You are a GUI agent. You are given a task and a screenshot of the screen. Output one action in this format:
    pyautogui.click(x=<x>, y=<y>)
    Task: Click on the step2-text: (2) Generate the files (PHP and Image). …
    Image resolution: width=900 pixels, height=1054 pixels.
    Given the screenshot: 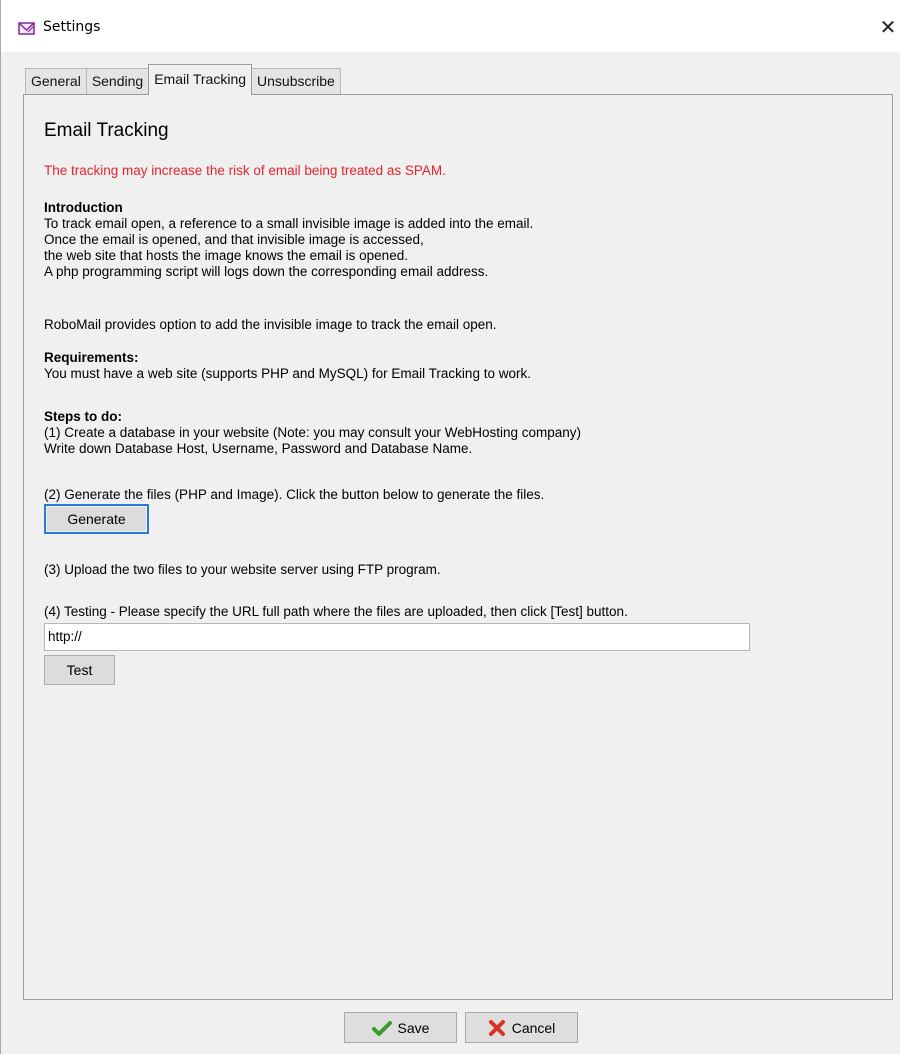 What is the action you would take?
    pyautogui.click(x=294, y=494)
    